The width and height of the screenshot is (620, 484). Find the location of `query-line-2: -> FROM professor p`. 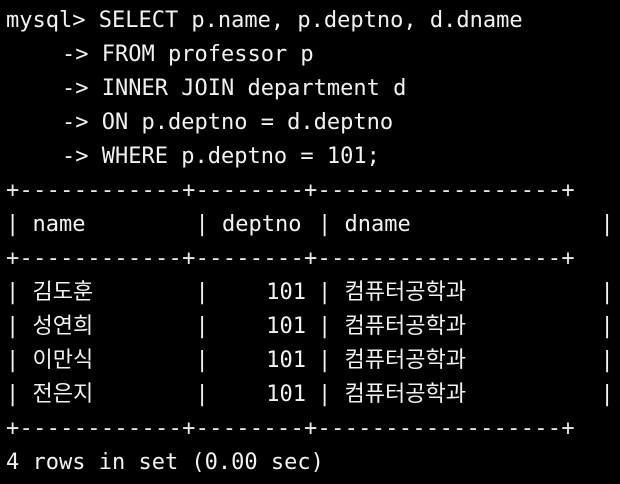

query-line-2: -> FROM professor p is located at coordinates (313, 55).